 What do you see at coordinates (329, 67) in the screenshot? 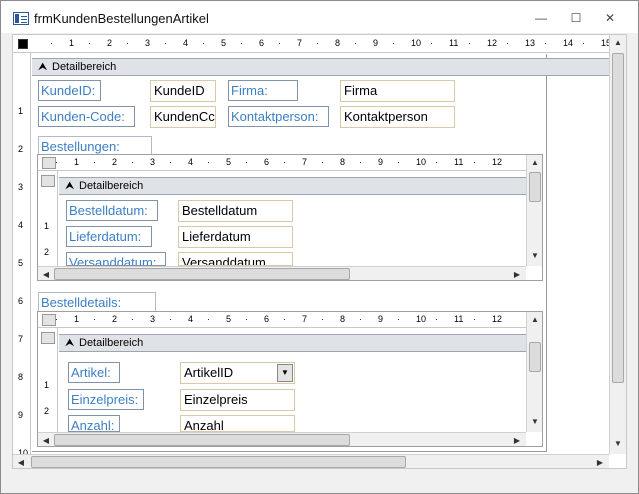
I see `detail-section-bar: ⮝ Detailbereich` at bounding box center [329, 67].